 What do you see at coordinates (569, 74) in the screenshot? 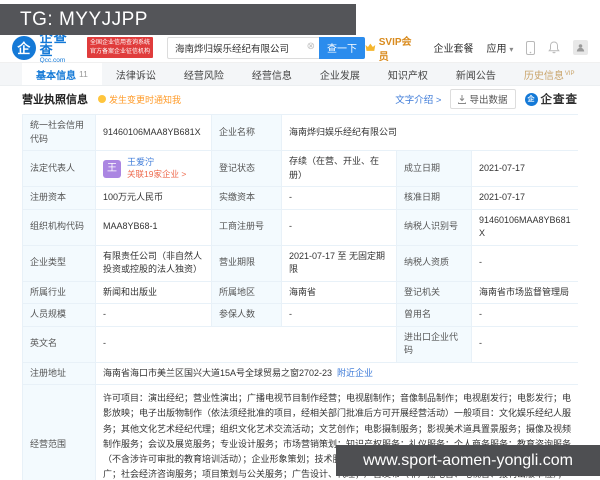
I see `vip-badge: VIP` at bounding box center [569, 74].